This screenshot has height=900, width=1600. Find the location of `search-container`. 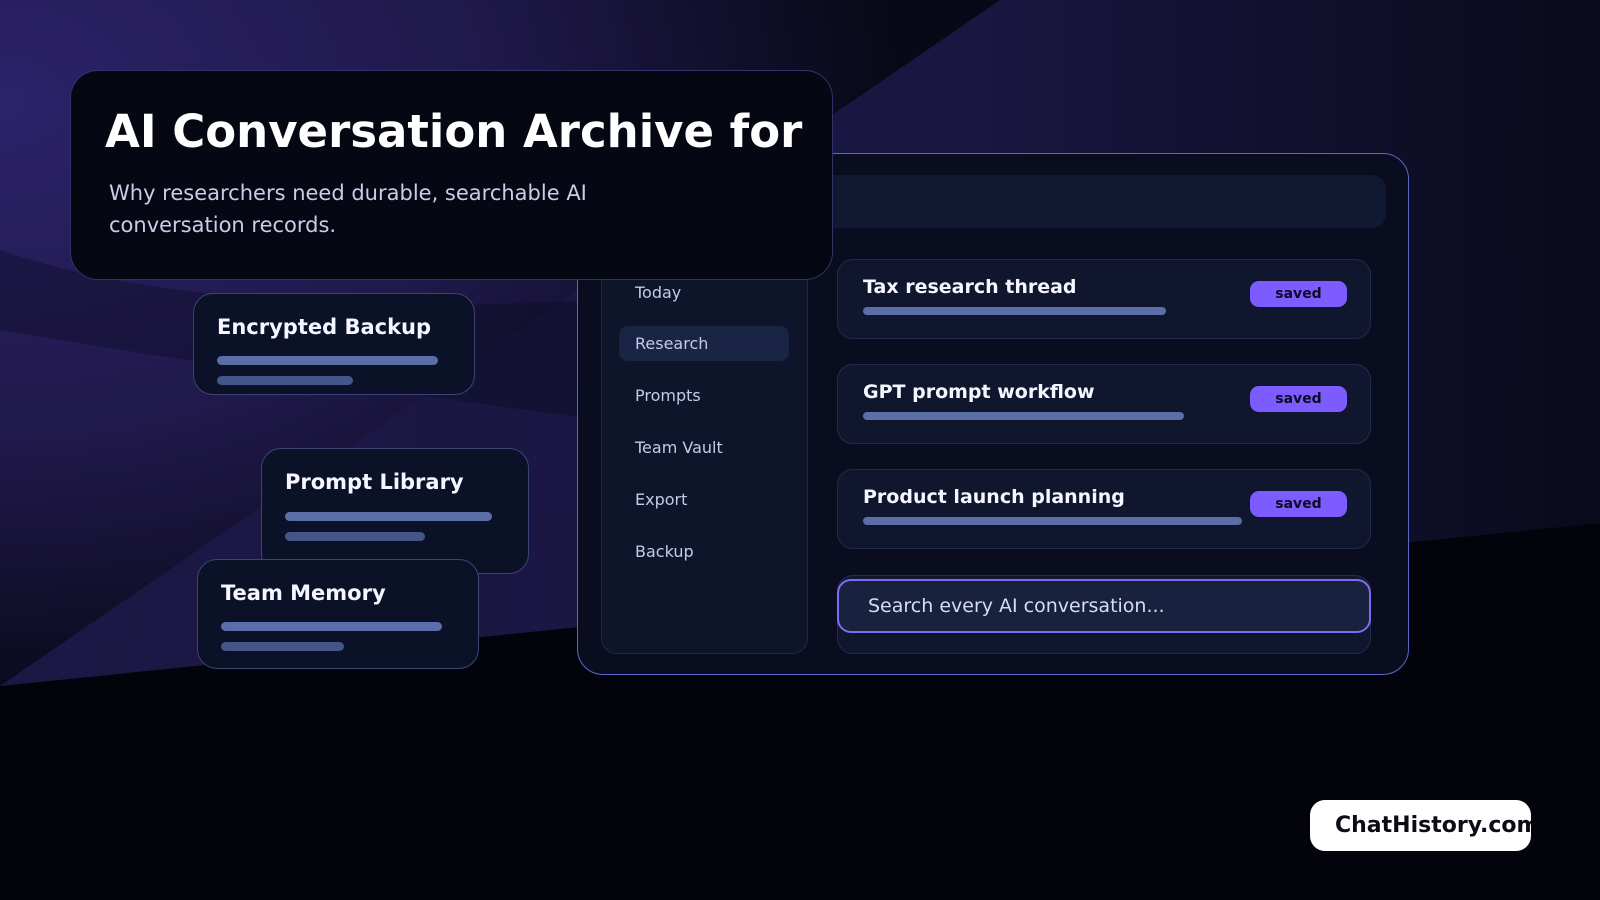

search-container is located at coordinates (1104, 614).